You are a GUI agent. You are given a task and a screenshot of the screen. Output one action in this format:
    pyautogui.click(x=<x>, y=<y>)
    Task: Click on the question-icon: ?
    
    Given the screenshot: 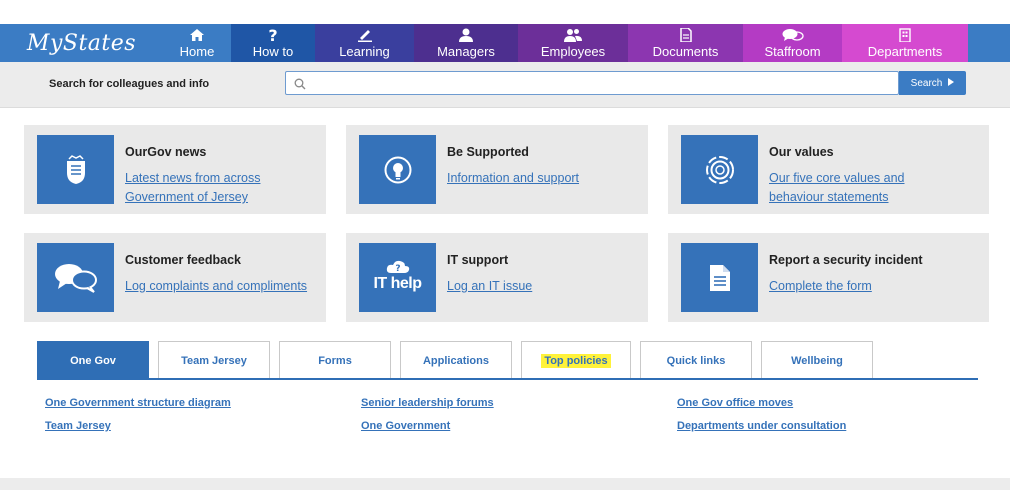 What is the action you would take?
    pyautogui.click(x=273, y=35)
    